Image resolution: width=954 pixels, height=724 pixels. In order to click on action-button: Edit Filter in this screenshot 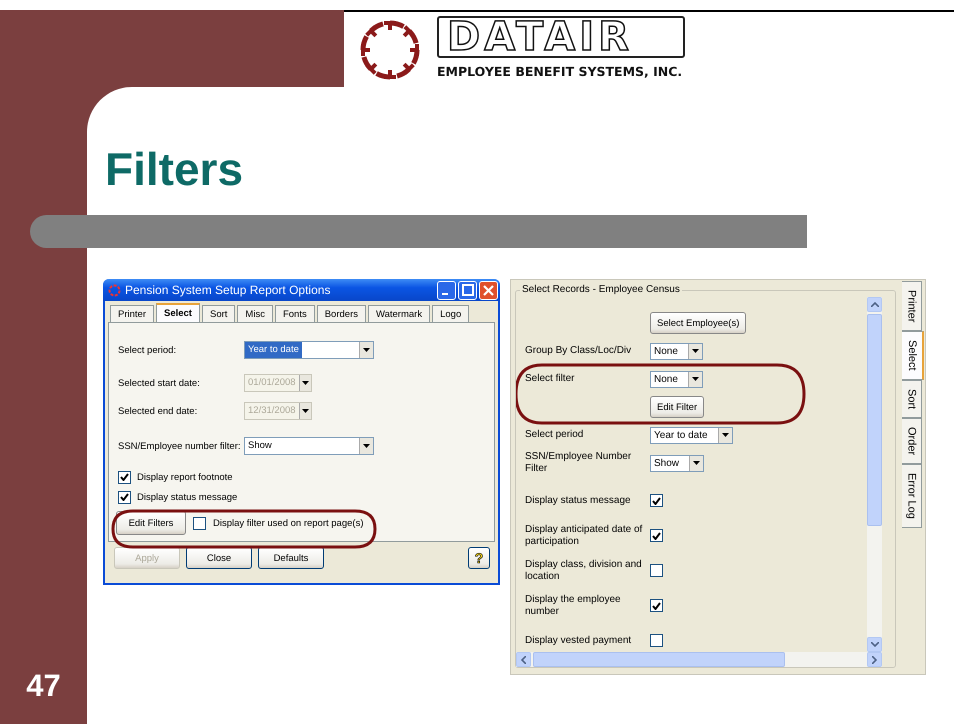, I will do `click(677, 407)`.